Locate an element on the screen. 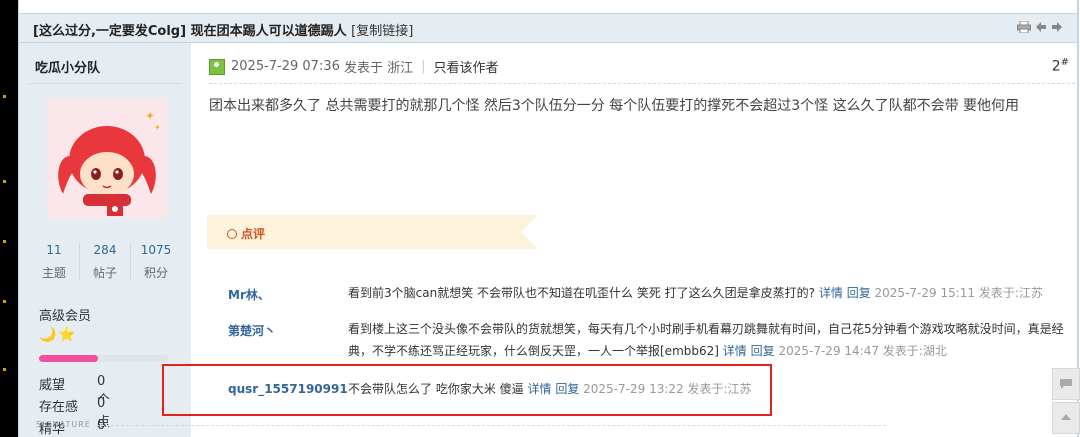  comment-time: 2025-7-29 14:47 发表于:湖北 is located at coordinates (862, 351).